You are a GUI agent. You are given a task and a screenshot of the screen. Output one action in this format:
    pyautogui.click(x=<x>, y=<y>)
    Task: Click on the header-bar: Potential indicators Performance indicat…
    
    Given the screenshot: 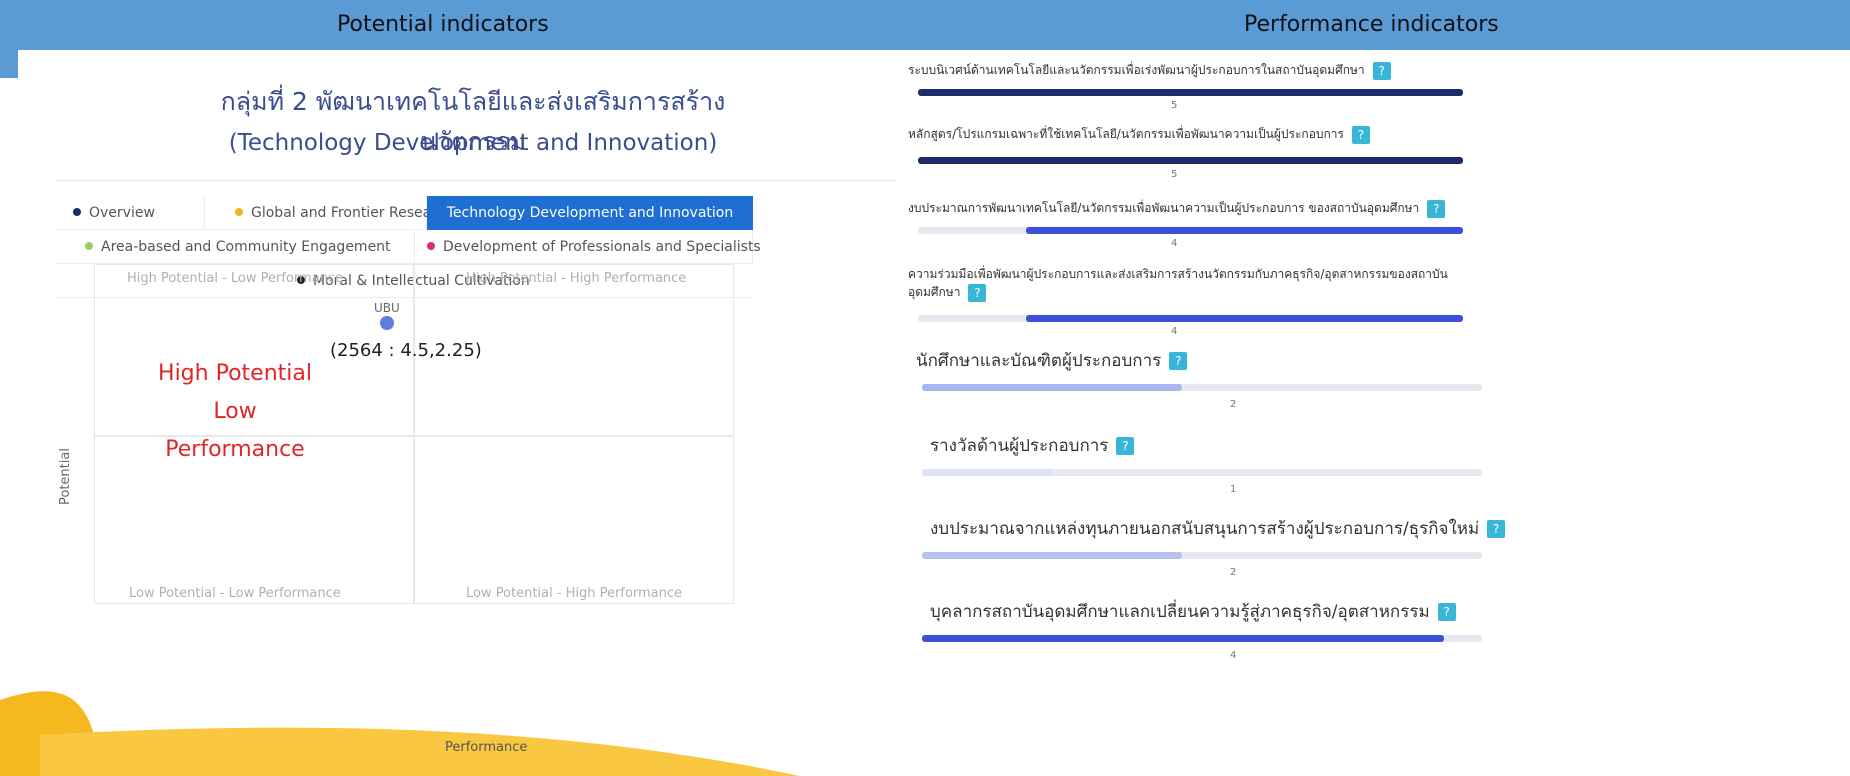 What is the action you would take?
    pyautogui.click(x=925, y=25)
    